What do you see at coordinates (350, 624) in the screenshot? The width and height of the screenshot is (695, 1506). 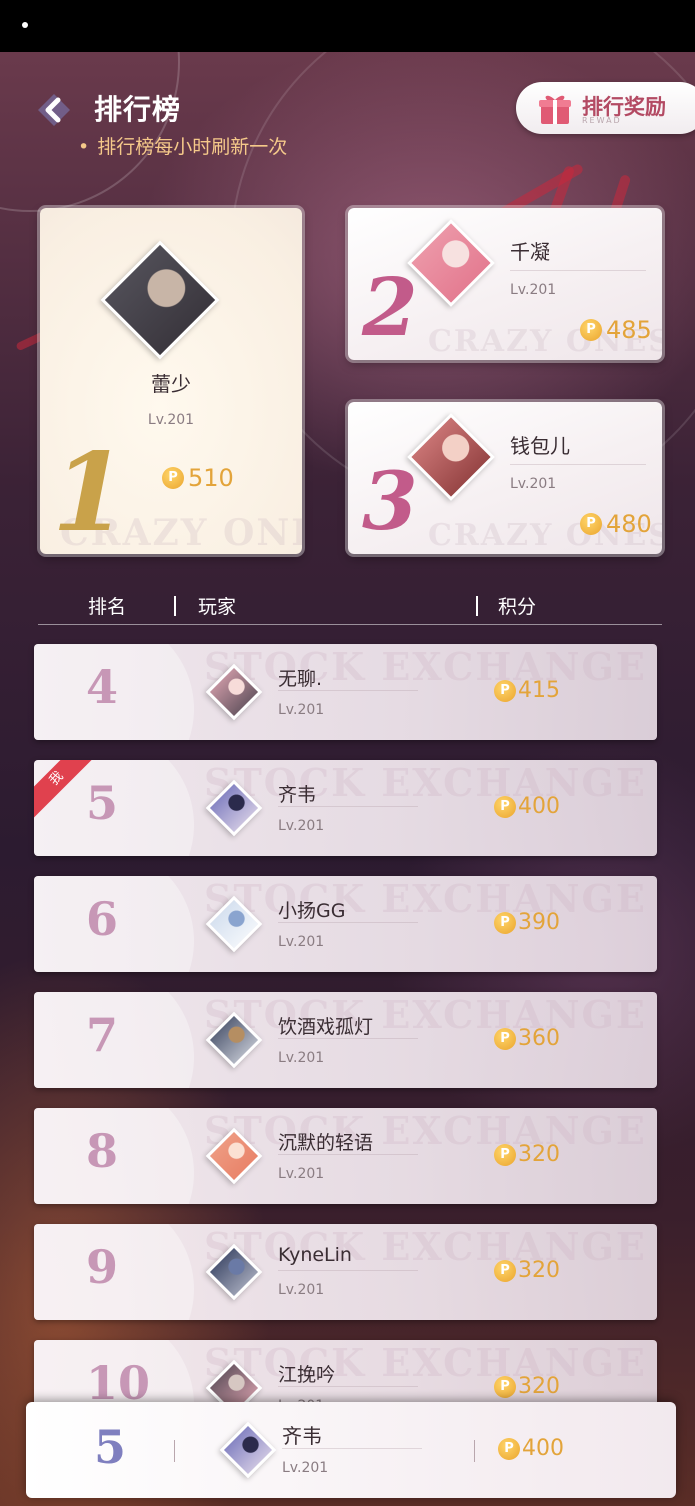 I see `header-divider` at bounding box center [350, 624].